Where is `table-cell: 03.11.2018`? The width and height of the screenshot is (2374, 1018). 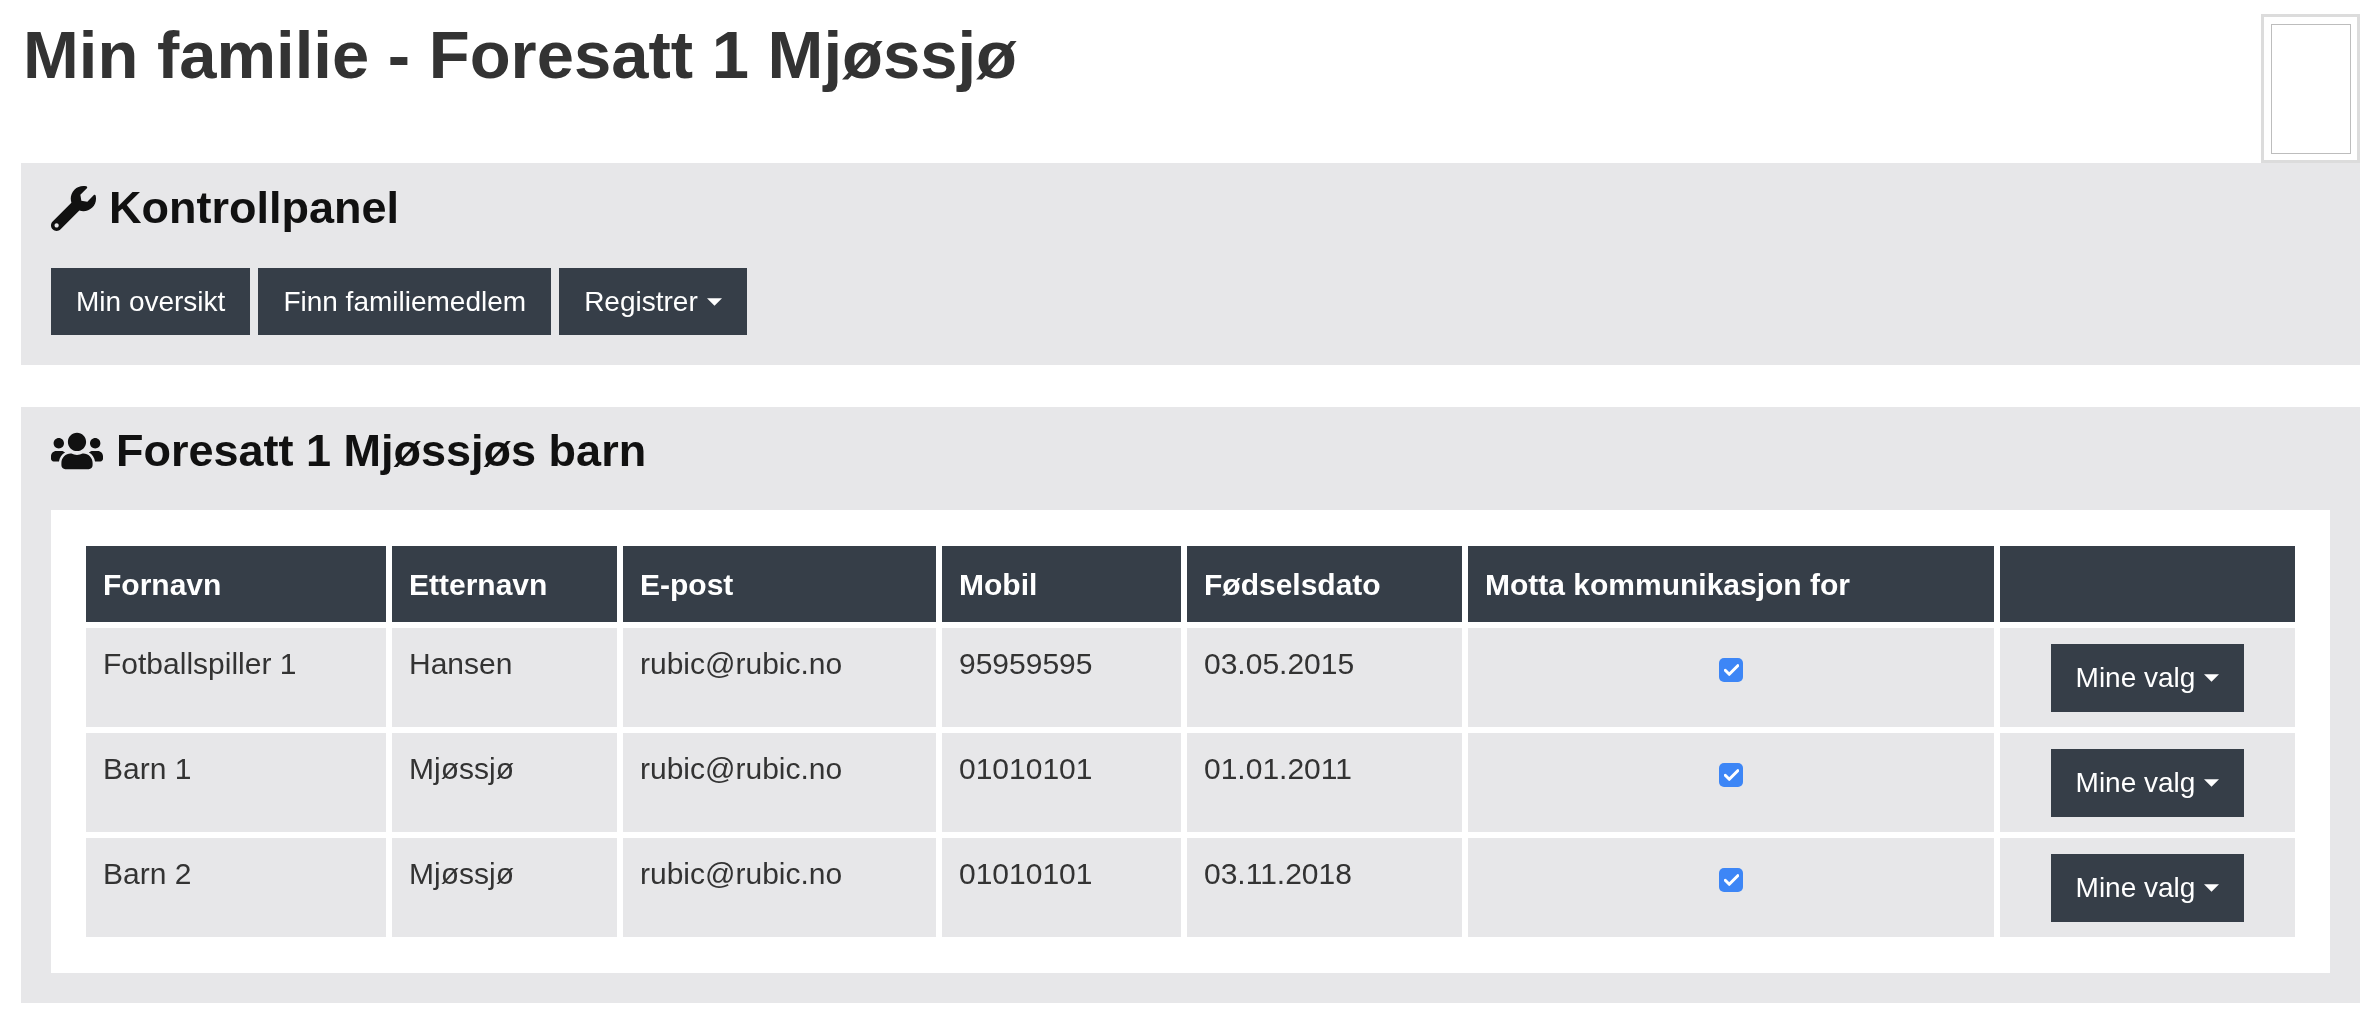 table-cell: 03.11.2018 is located at coordinates (1324, 887).